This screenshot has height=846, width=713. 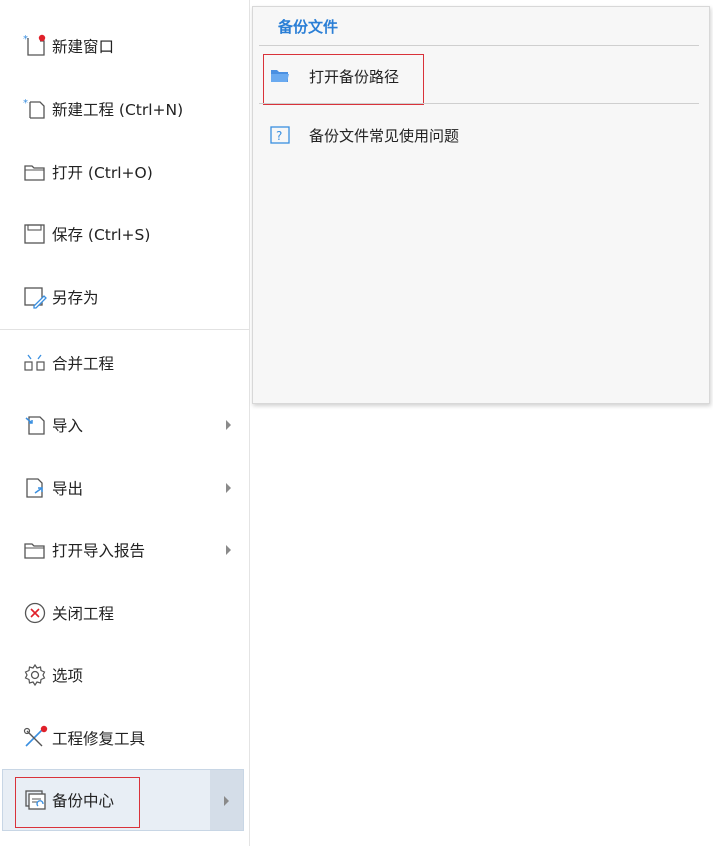 I want to click on folder-open-icon, so click(x=35, y=172).